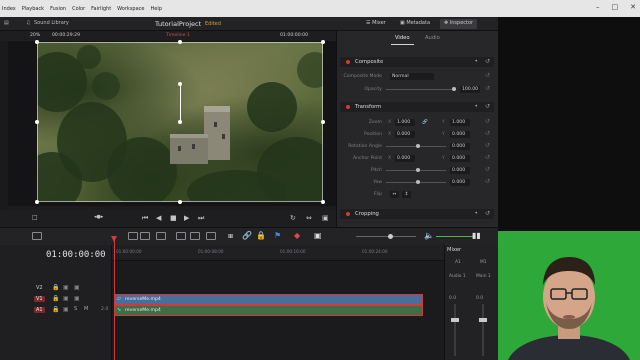 Image resolution: width=640 pixels, height=360 pixels. I want to click on transform-section: Transform • ↺, so click(417, 107).